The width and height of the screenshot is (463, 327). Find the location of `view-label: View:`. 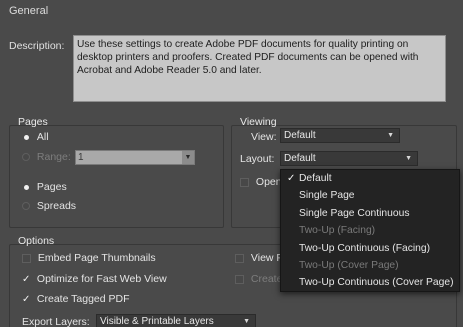

view-label: View: is located at coordinates (264, 137).